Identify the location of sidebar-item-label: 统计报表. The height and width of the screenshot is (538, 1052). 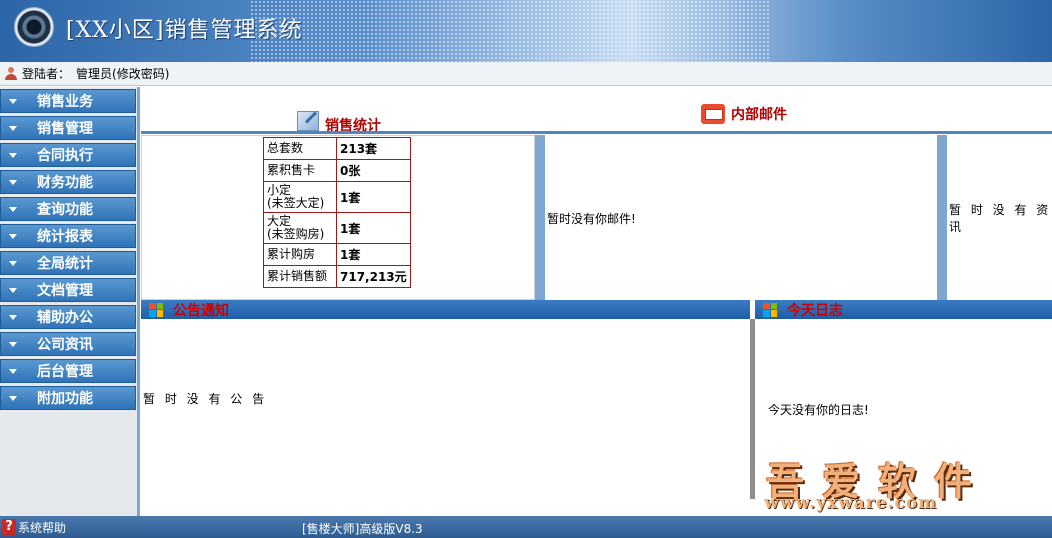
(65, 237).